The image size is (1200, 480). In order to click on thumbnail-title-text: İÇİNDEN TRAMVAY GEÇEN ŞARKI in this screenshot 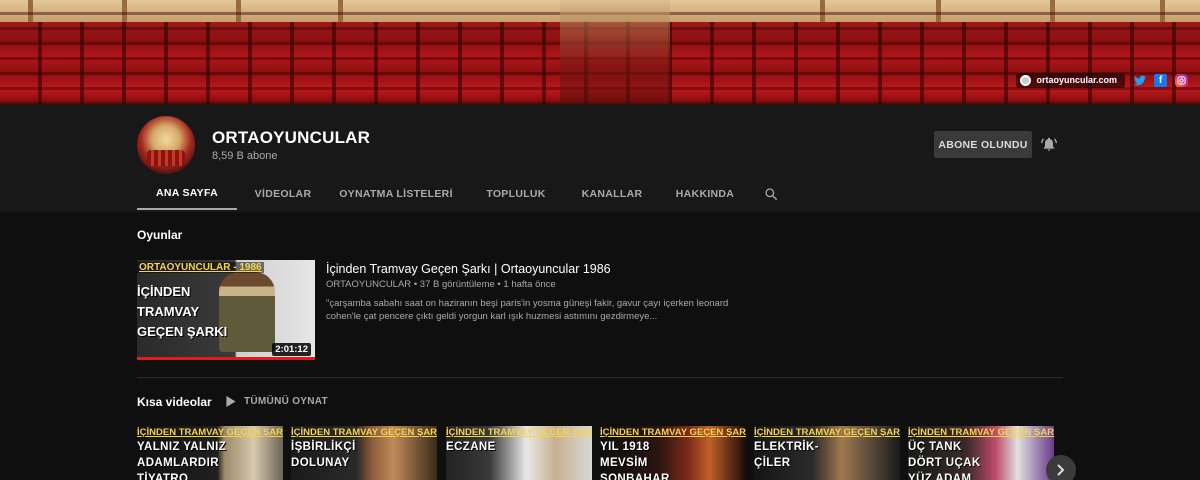, I will do `click(182, 311)`.